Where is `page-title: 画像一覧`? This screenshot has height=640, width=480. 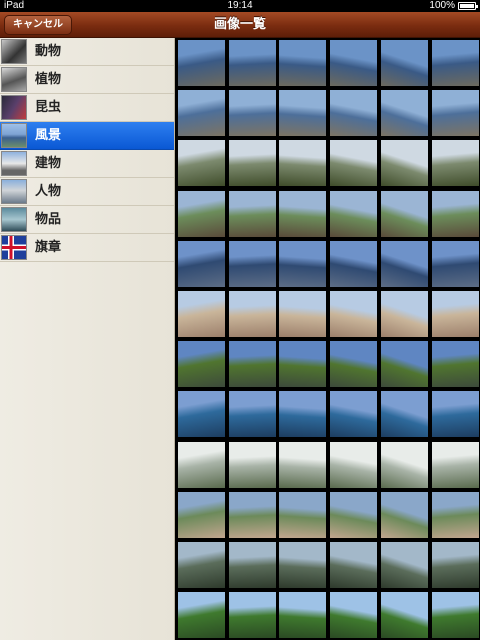 page-title: 画像一覧 is located at coordinates (239, 24).